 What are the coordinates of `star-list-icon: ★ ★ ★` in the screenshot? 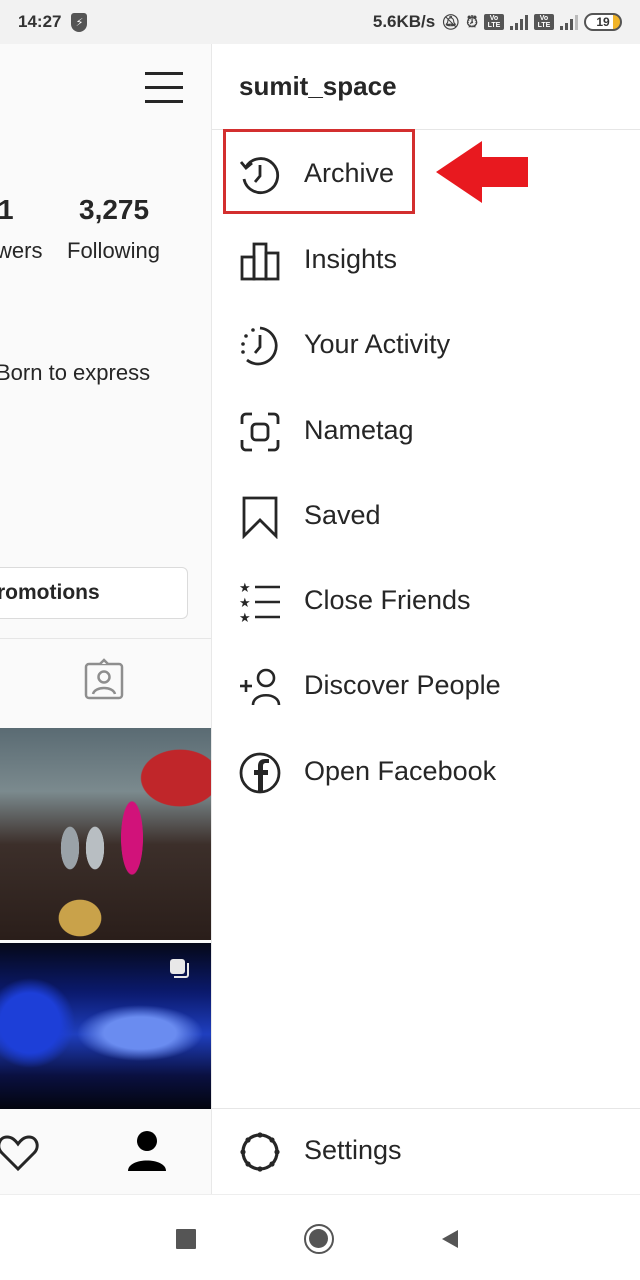 It's located at (260, 602).